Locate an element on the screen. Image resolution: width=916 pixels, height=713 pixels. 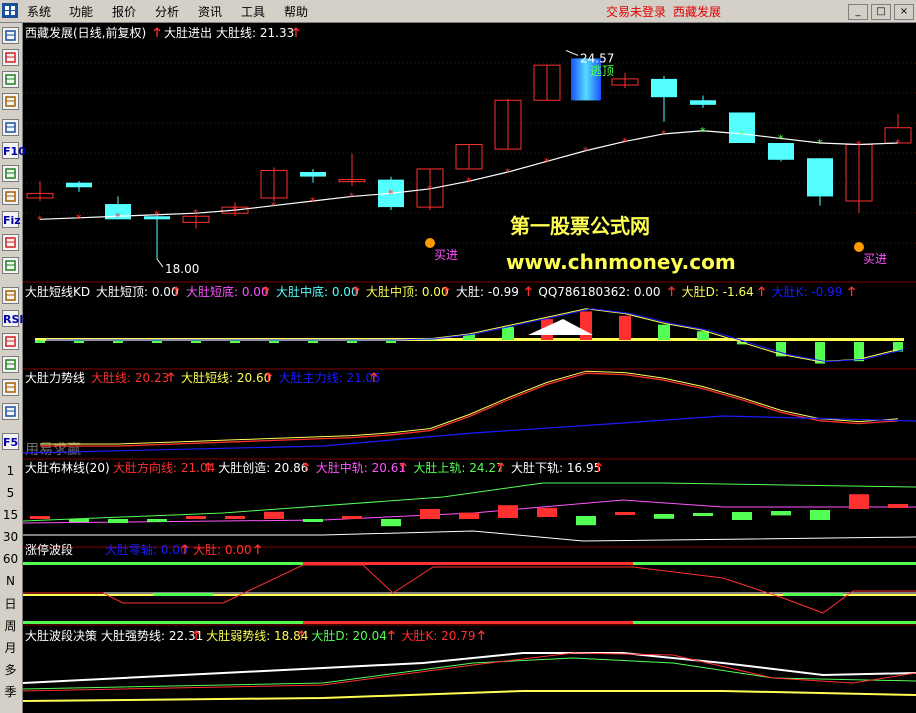
period-button-5: N is located at coordinates (10, 581).